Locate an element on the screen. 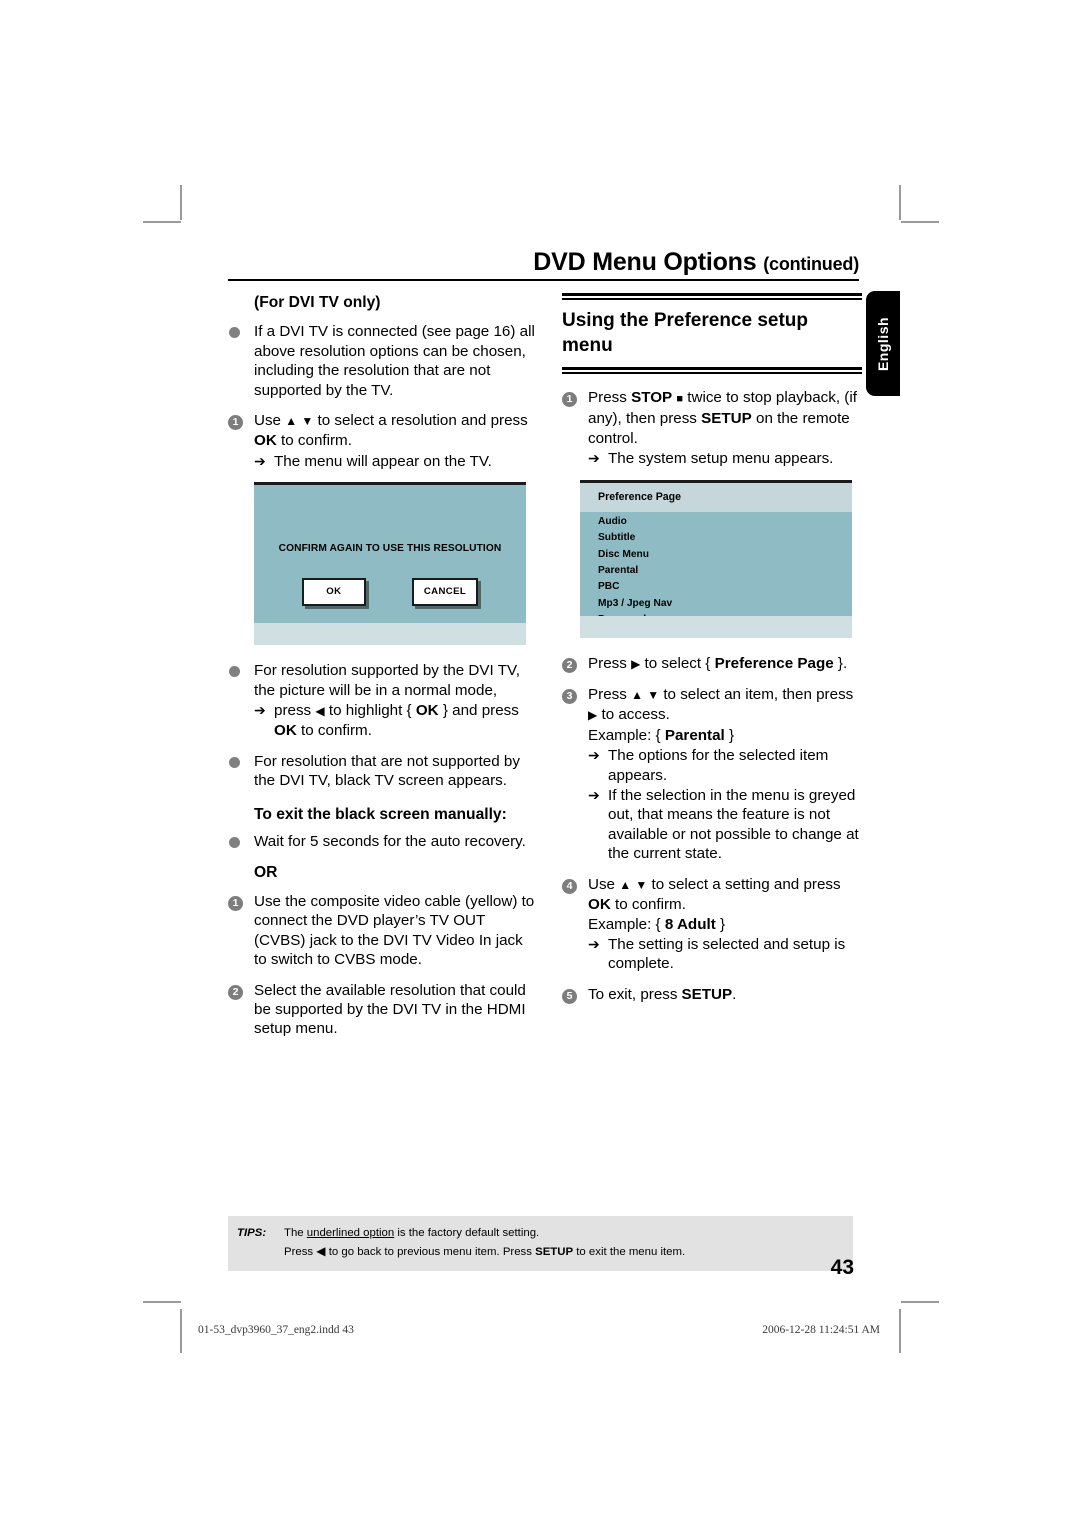  tips-line-2-c: to exit the menu item. is located at coordinates (631, 1251).